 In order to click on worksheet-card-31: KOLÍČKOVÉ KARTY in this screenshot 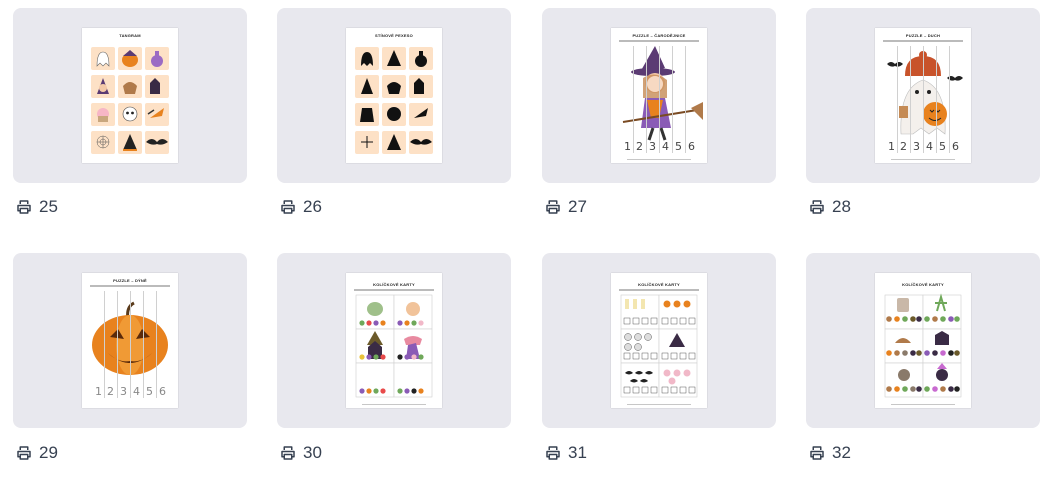, I will do `click(659, 340)`.